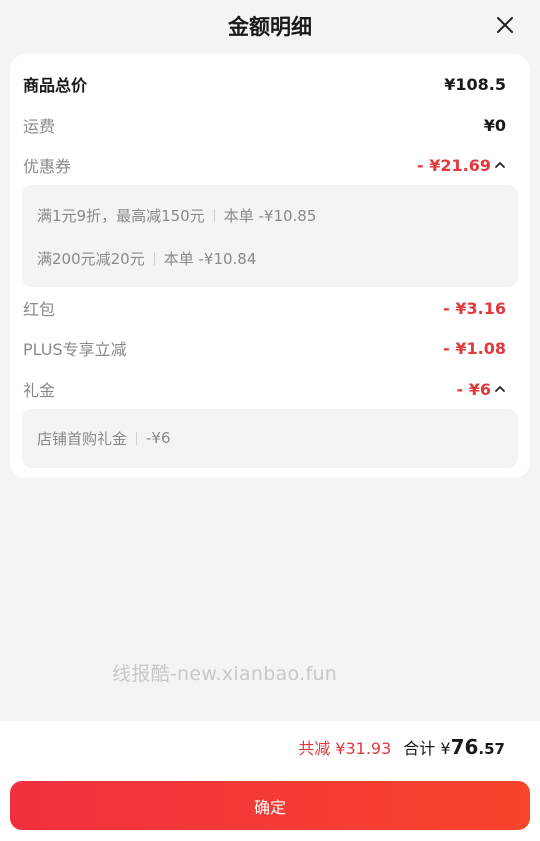  Describe the element at coordinates (270, 215) in the screenshot. I see `coupon-amount: 本单 -¥10.85` at that location.